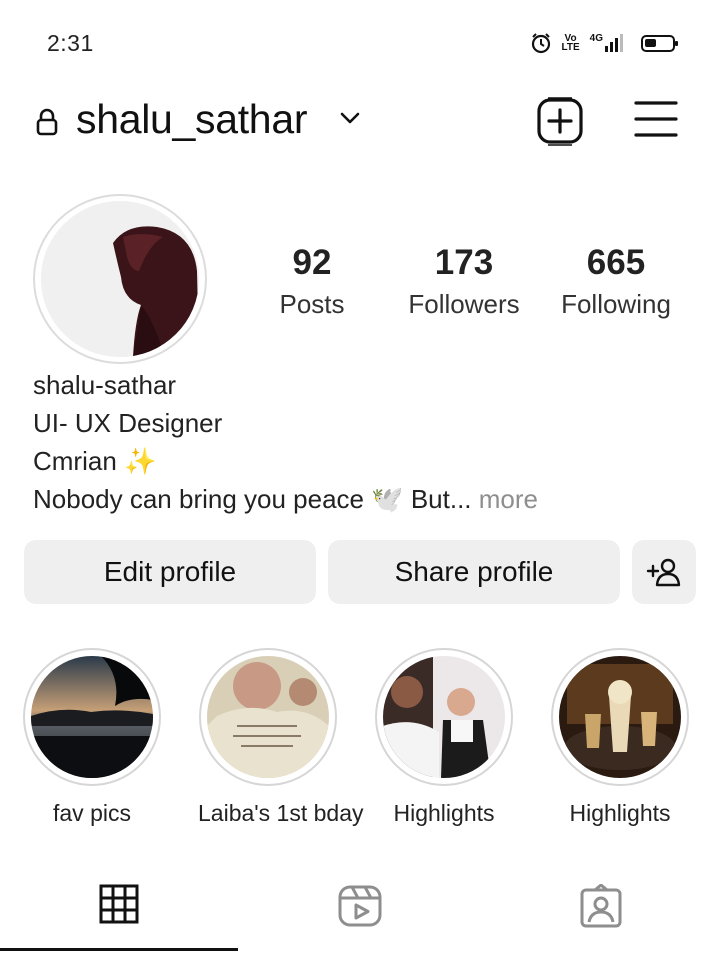 Image resolution: width=719 pixels, height=954 pixels. What do you see at coordinates (570, 43) in the screenshot?
I see `volte-icon: Vo LTE` at bounding box center [570, 43].